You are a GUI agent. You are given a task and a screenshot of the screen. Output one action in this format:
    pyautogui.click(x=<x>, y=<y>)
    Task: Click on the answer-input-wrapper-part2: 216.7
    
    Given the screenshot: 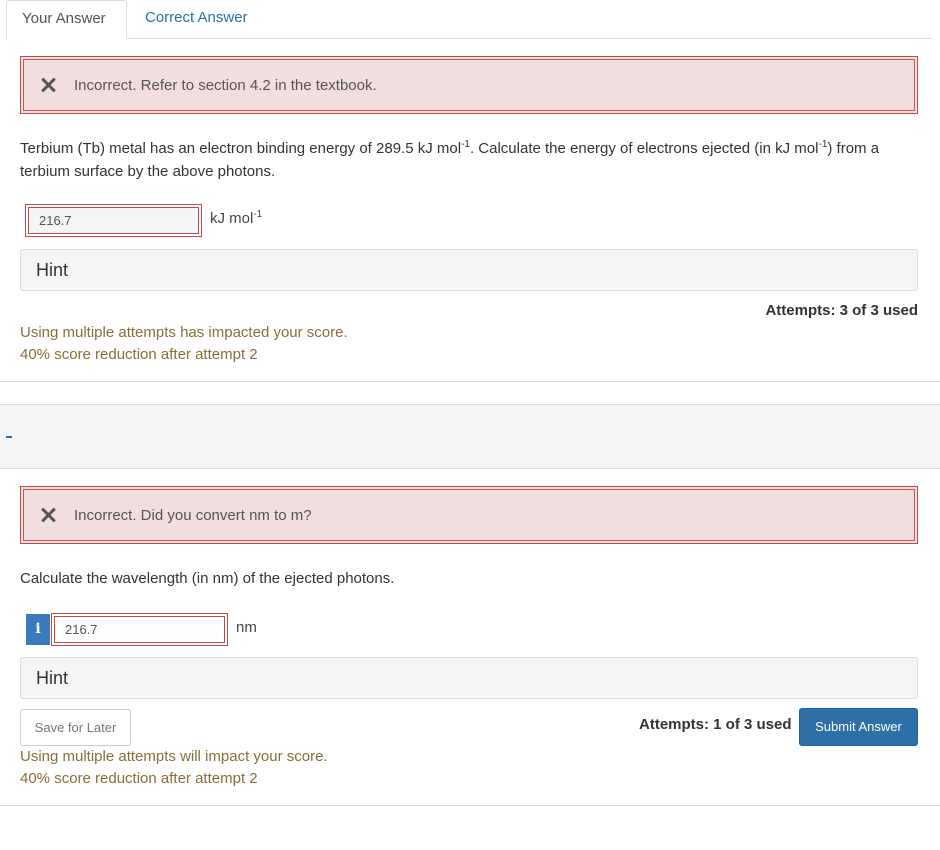 What is the action you would take?
    pyautogui.click(x=139, y=629)
    